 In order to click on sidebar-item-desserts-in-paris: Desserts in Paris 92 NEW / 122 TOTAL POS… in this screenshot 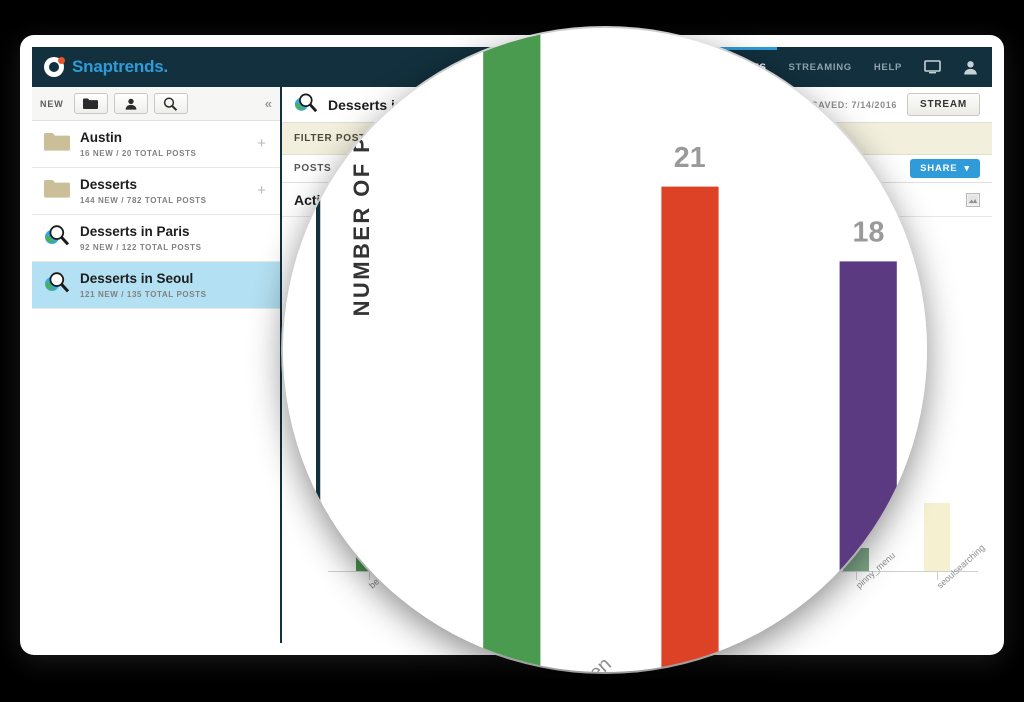, I will do `click(156, 238)`.